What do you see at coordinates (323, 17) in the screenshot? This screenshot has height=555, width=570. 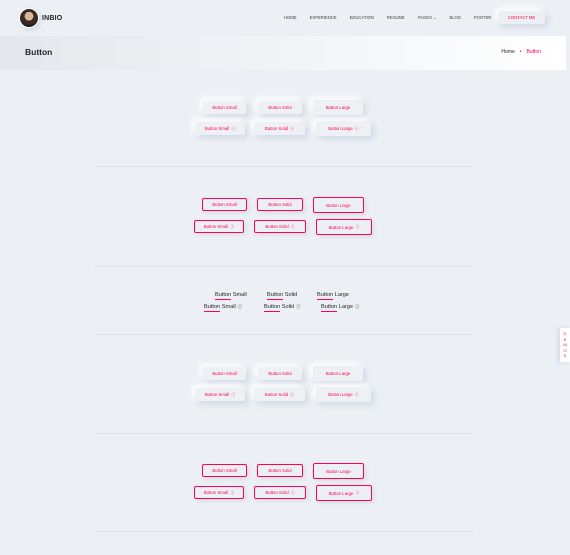 I see `nav-item-experience: EXPERIENCE` at bounding box center [323, 17].